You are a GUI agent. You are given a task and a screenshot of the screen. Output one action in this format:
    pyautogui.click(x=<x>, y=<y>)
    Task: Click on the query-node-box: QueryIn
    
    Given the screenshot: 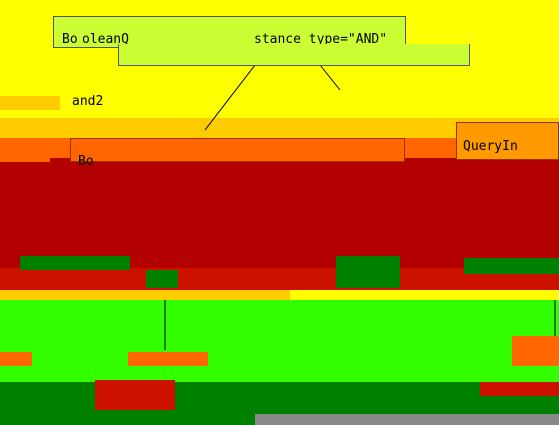 What is the action you would take?
    pyautogui.click(x=507, y=141)
    